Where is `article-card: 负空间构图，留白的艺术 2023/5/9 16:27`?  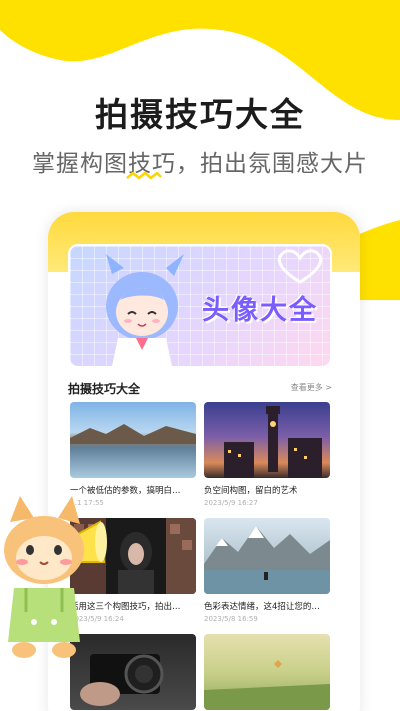 article-card: 负空间构图，留白的艺术 2023/5/9 16:27 is located at coordinates (267, 454).